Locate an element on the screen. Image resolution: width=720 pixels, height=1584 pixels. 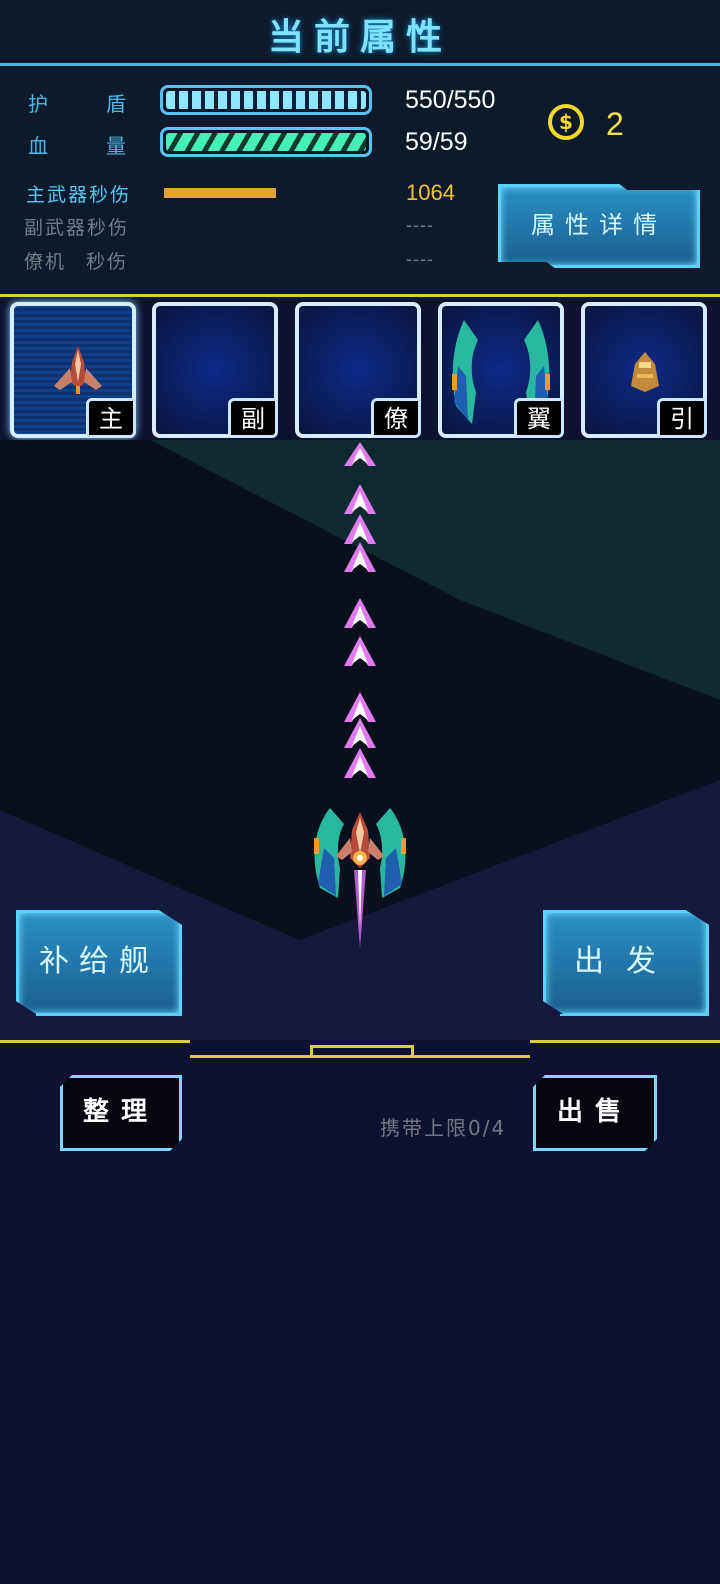
attribute-detail-button: 属性详情 is located at coordinates (599, 226).